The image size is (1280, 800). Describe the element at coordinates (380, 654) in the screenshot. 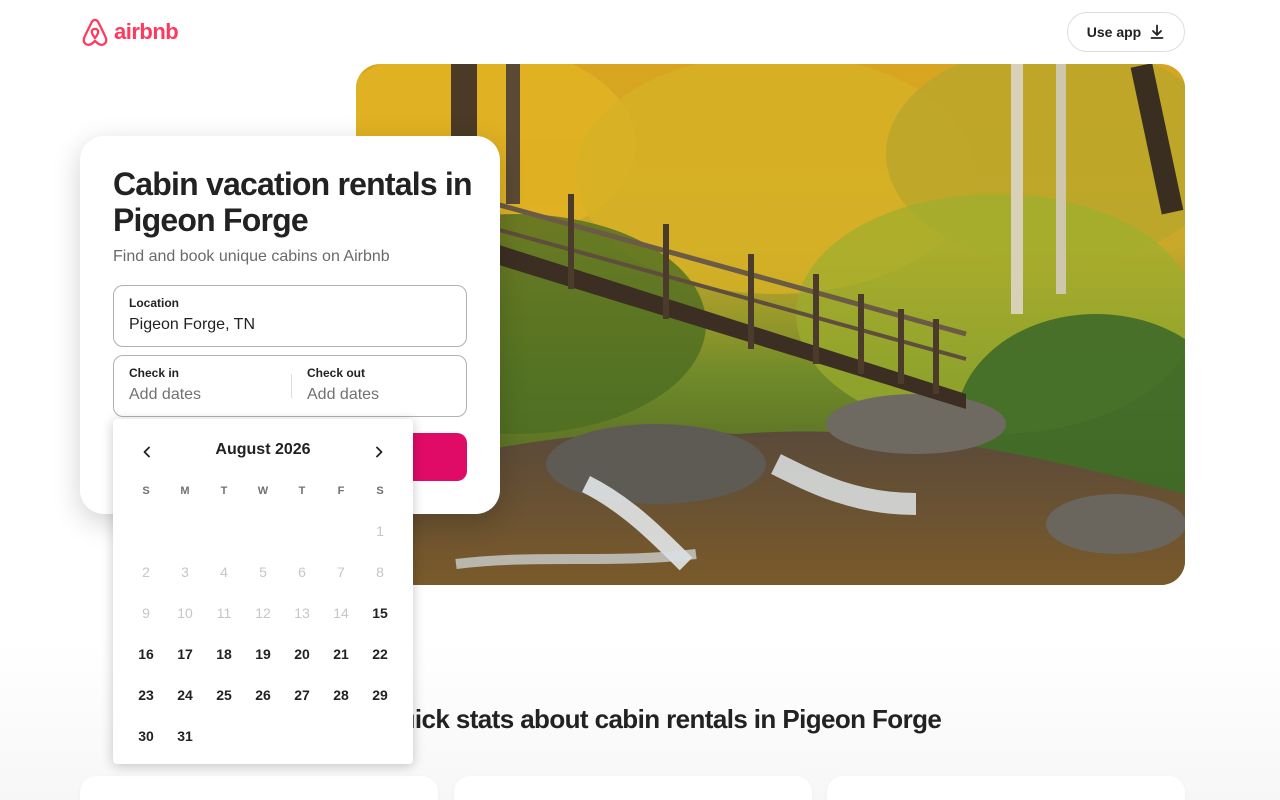

I see `calendar-day: 22` at that location.